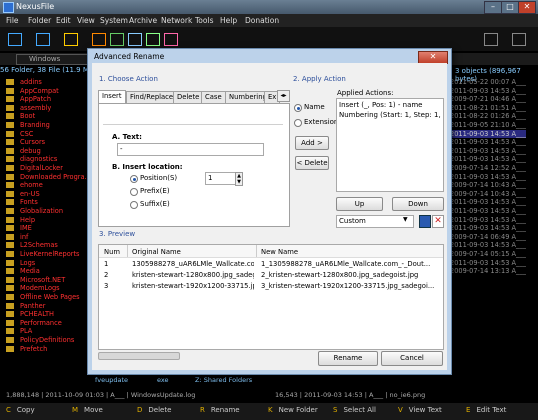  What do you see at coordinates (30, 194) in the screenshot?
I see `left-list-item: en-US` at bounding box center [30, 194].